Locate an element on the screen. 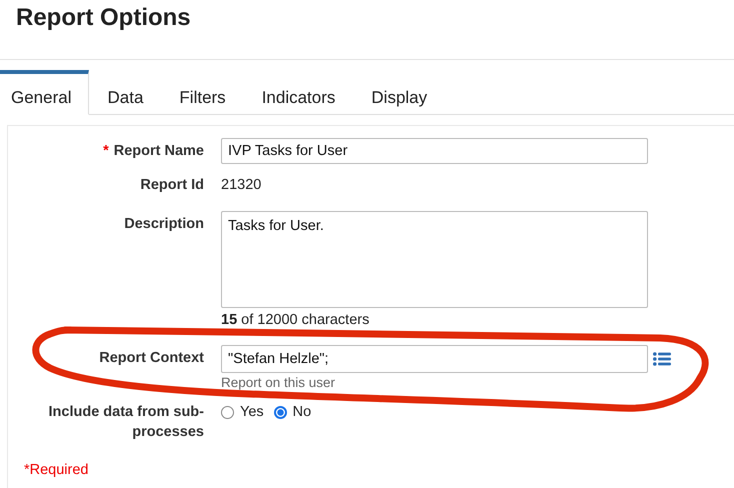  report-id: 21320 is located at coordinates (241, 185).